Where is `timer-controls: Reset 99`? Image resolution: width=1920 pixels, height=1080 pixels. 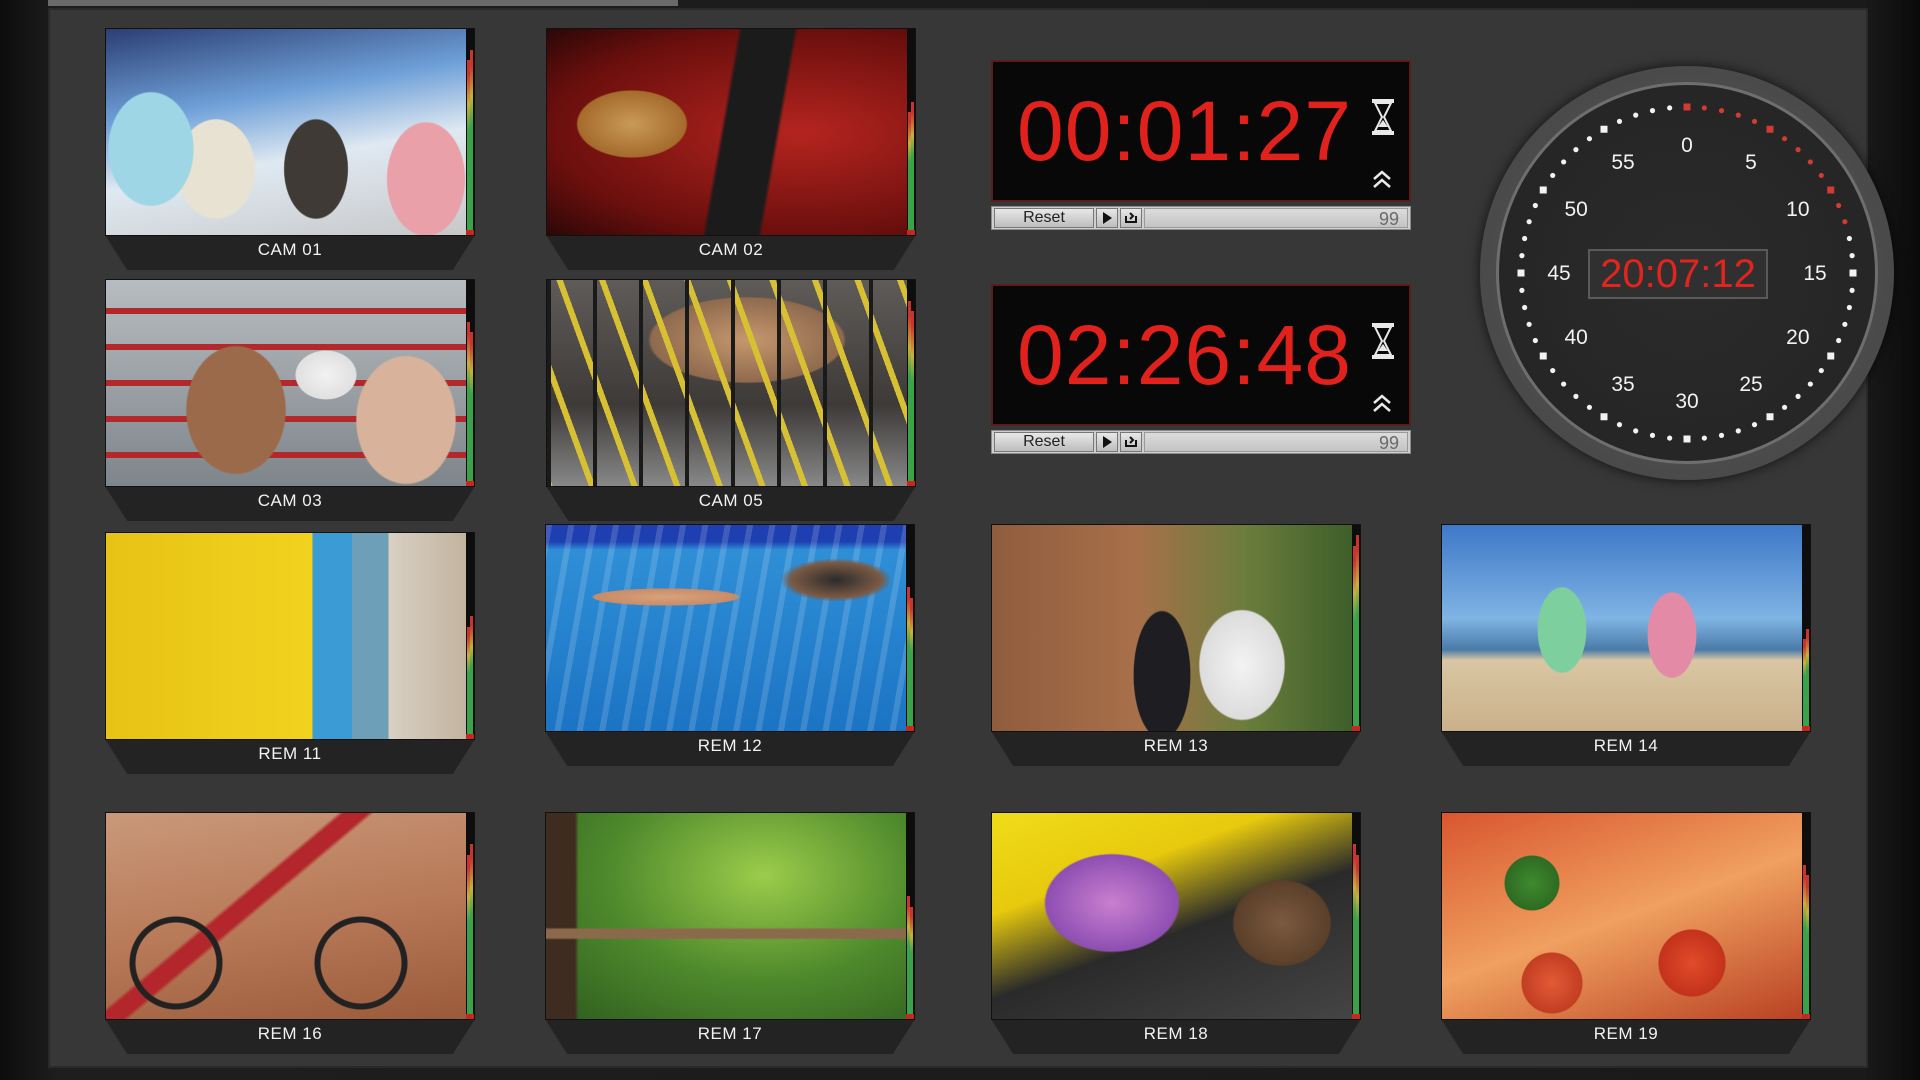
timer-controls: Reset 99 is located at coordinates (1201, 442).